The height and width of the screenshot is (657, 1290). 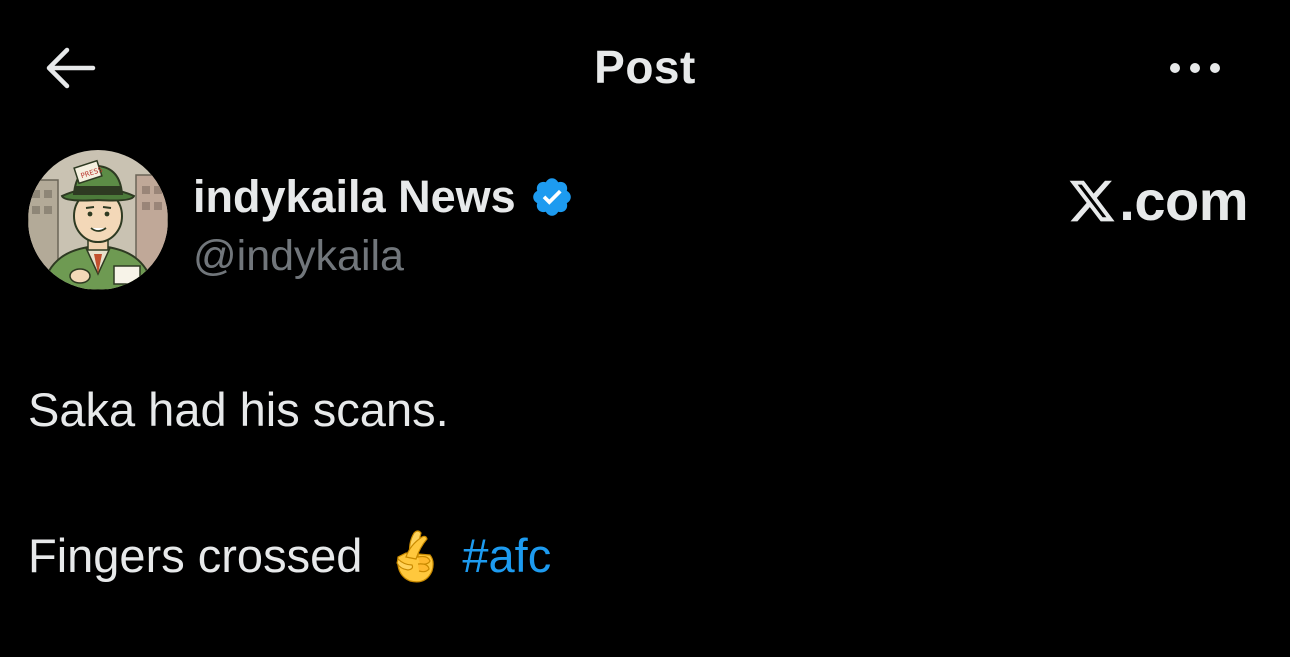 What do you see at coordinates (552, 197) in the screenshot?
I see `verified-badge-icon` at bounding box center [552, 197].